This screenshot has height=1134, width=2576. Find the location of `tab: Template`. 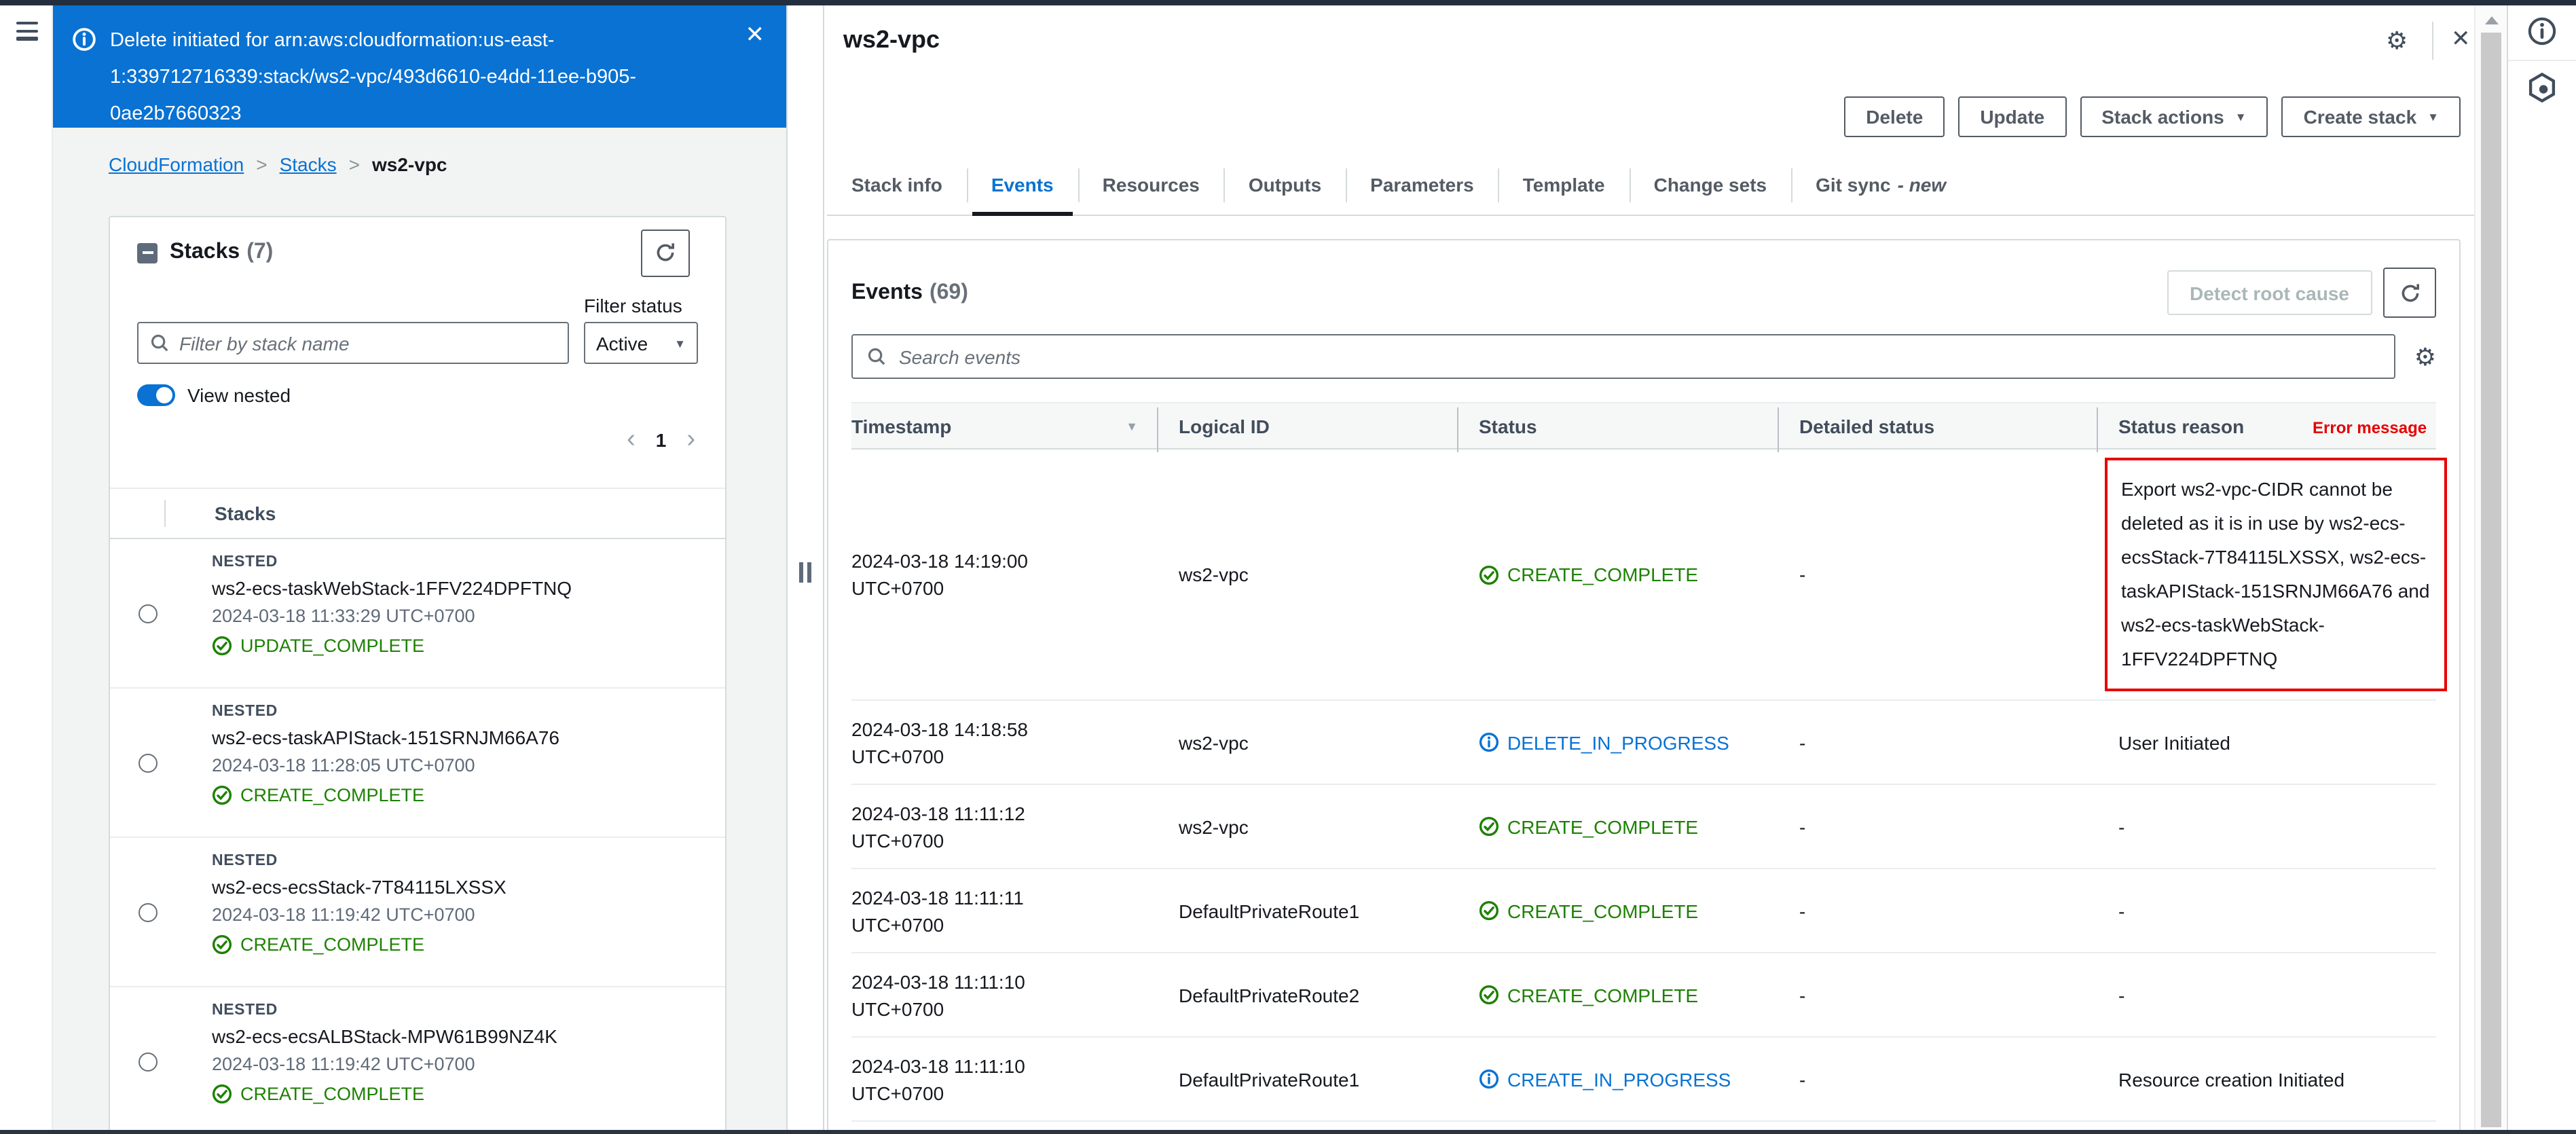

tab: Template is located at coordinates (1564, 185).